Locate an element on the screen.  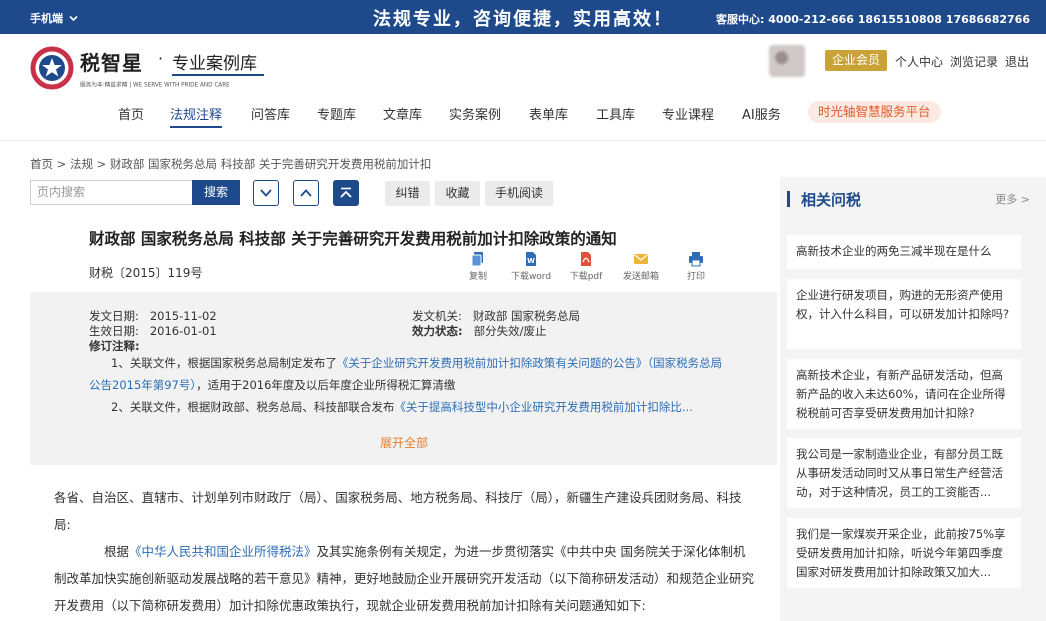
nav-item-articles: 文章库 is located at coordinates (402, 113).